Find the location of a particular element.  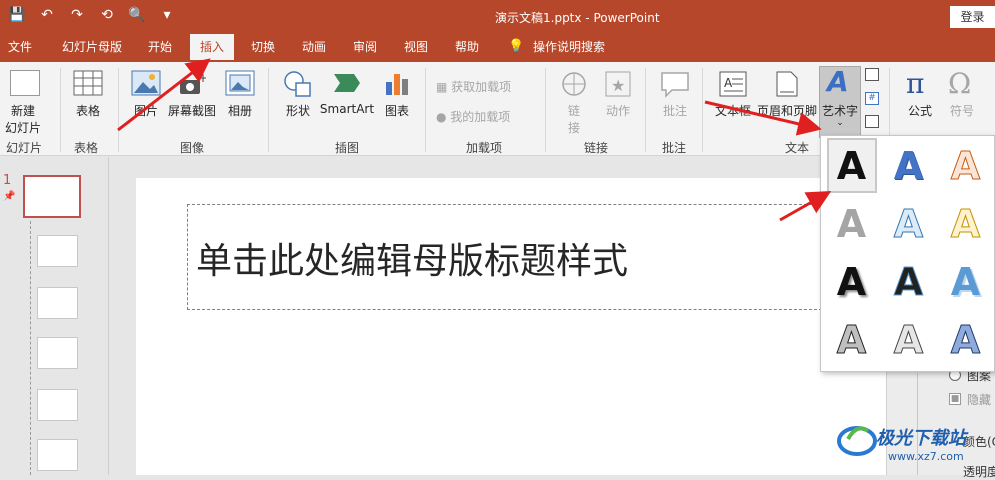

arrow-to-wordart-button is located at coordinates (763, 118).